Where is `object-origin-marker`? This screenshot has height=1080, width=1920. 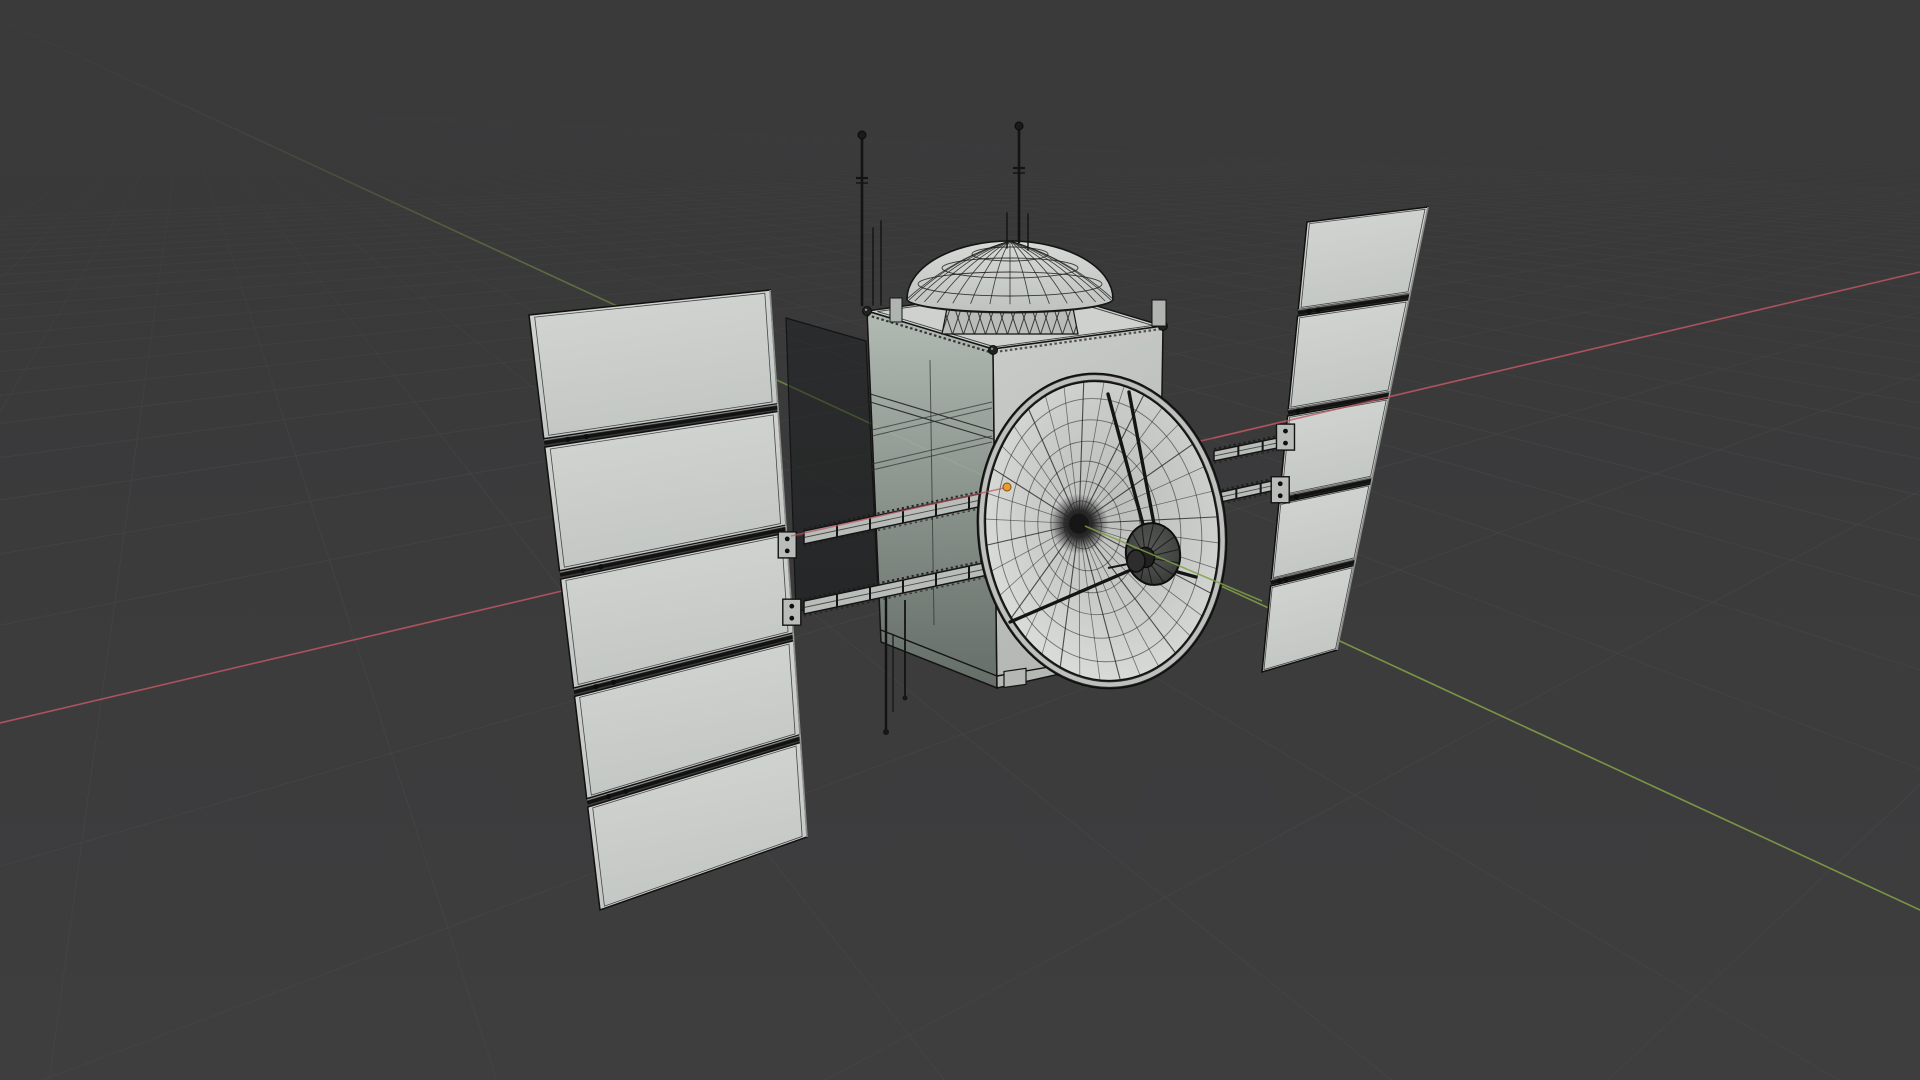
object-origin-marker is located at coordinates (1007, 487).